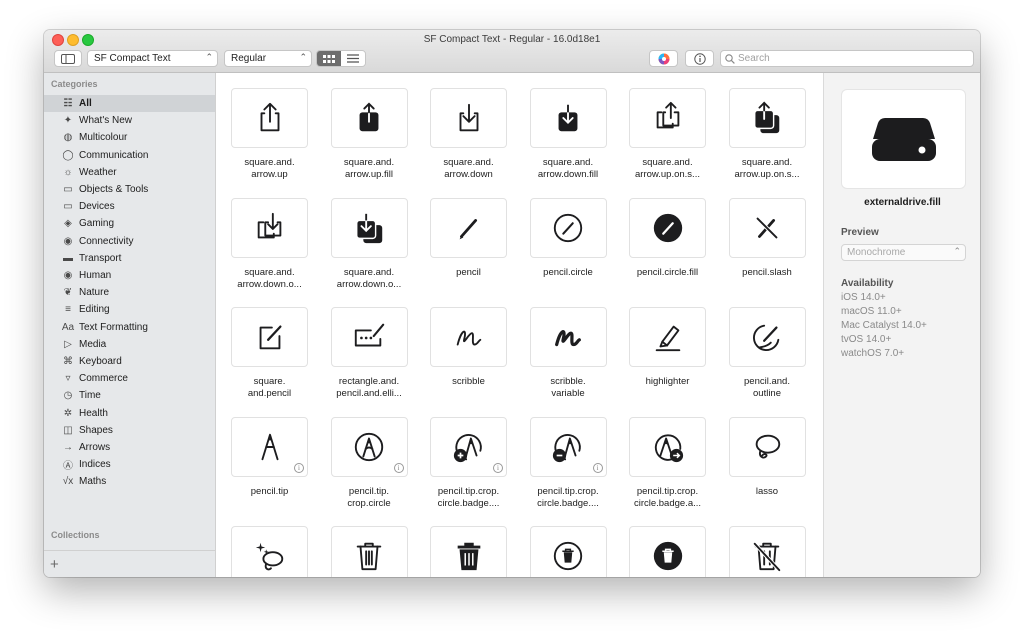 This screenshot has width=1024, height=635. I want to click on sidebar-item-nature: ❦ Nature, so click(129, 292).